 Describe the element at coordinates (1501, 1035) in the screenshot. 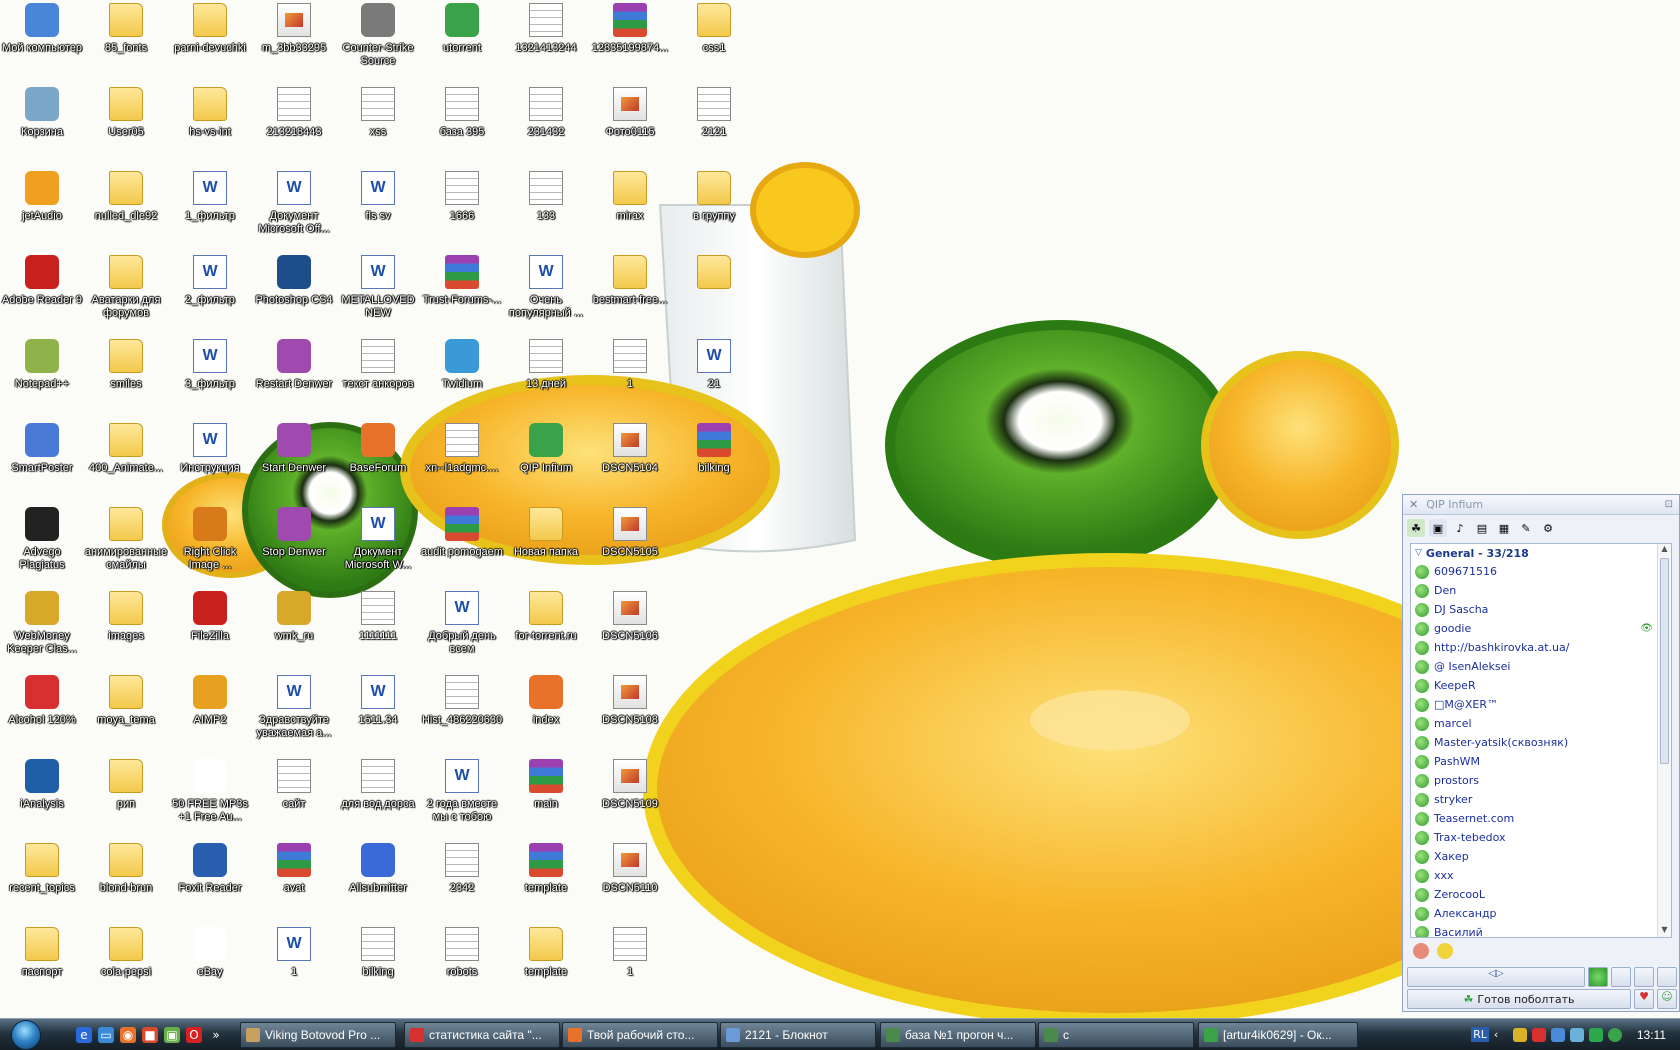

I see `tray-arrow-icon: ‹` at that location.